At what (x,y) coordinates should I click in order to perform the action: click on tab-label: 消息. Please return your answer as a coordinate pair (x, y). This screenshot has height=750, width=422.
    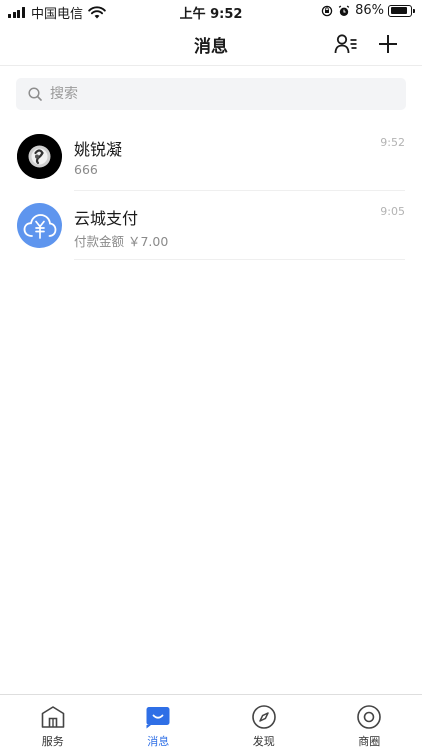
    Looking at the image, I should click on (158, 741).